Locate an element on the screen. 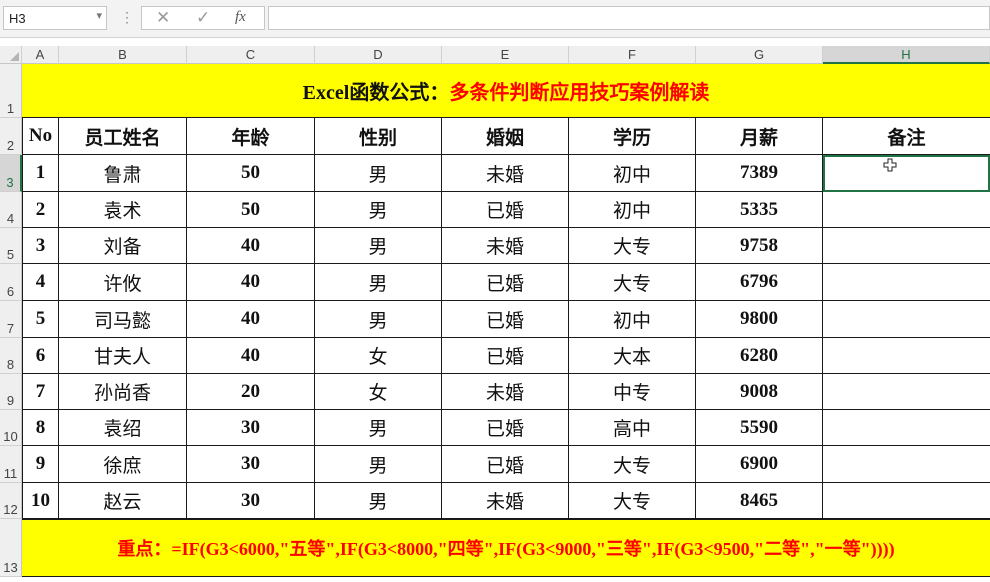 This screenshot has width=990, height=582. table-cell: 司马懿 is located at coordinates (123, 319).